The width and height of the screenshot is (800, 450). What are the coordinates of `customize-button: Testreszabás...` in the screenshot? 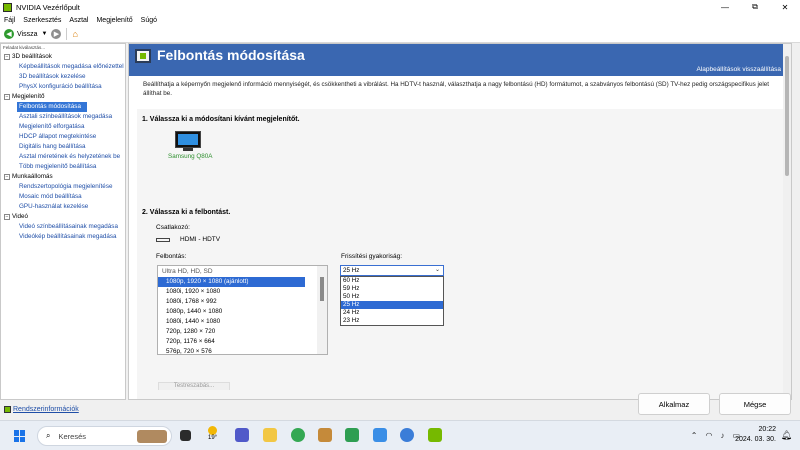 It's located at (194, 386).